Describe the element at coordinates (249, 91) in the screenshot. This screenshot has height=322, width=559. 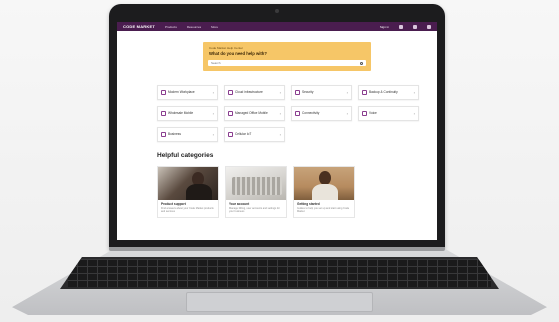
I see `tile-label: Cloud infrastructure` at that location.